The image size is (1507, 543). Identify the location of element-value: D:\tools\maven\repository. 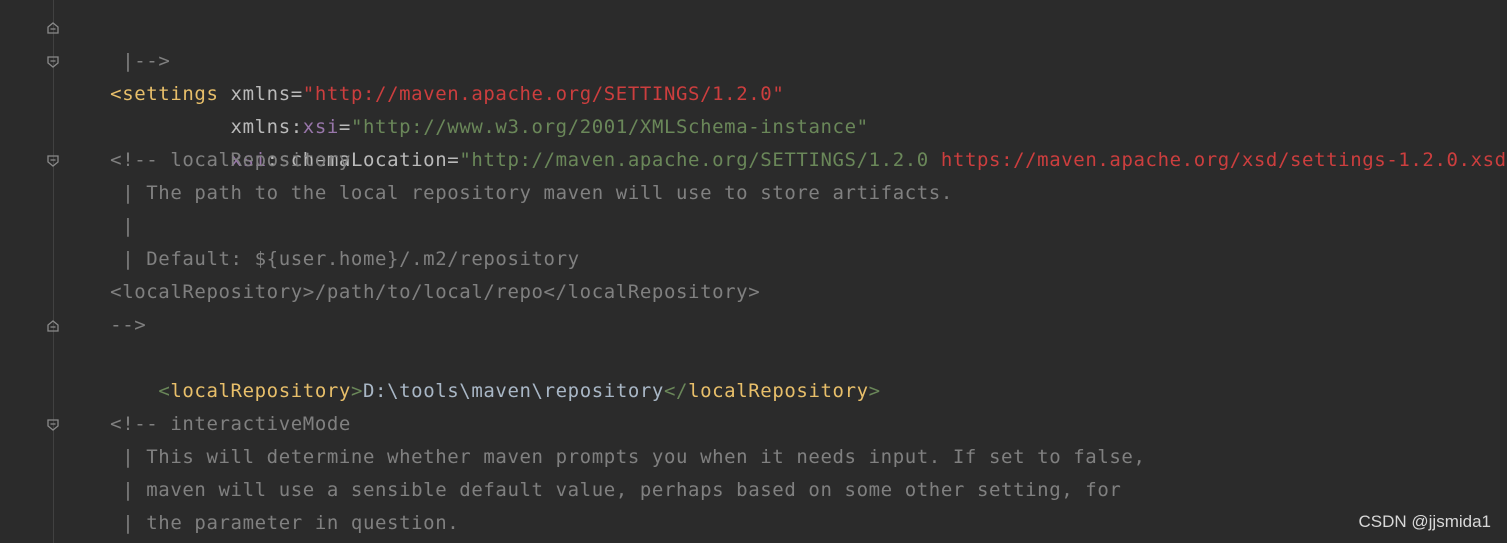
(513, 391).